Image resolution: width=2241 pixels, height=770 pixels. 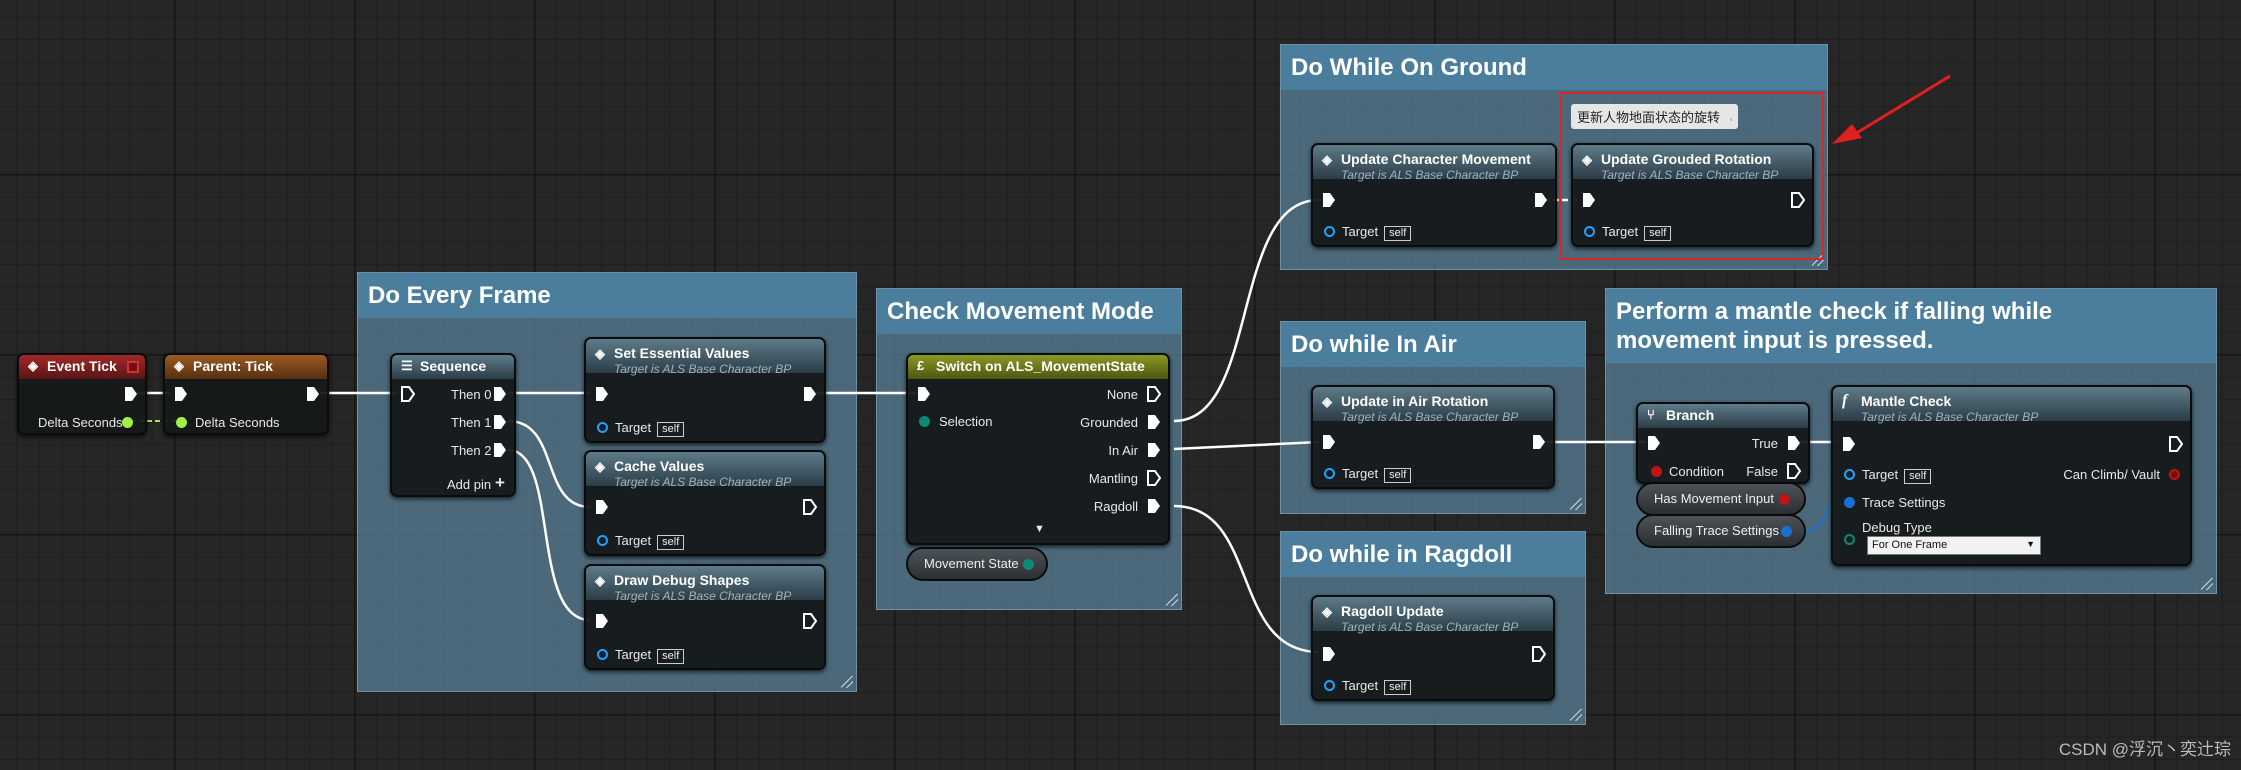 I want to click on struct-in-pin, so click(x=1849, y=502).